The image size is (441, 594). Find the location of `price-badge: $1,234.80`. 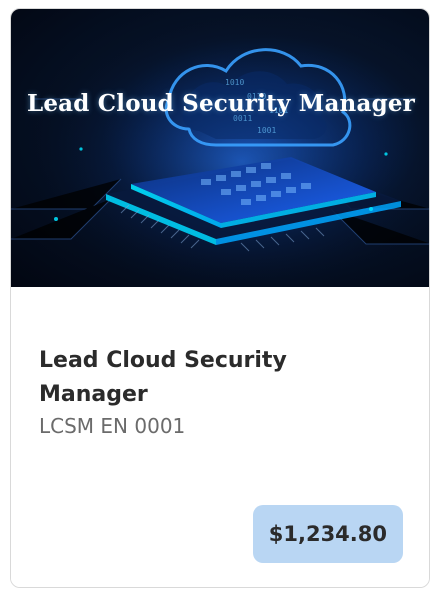

price-badge: $1,234.80 is located at coordinates (327, 534).